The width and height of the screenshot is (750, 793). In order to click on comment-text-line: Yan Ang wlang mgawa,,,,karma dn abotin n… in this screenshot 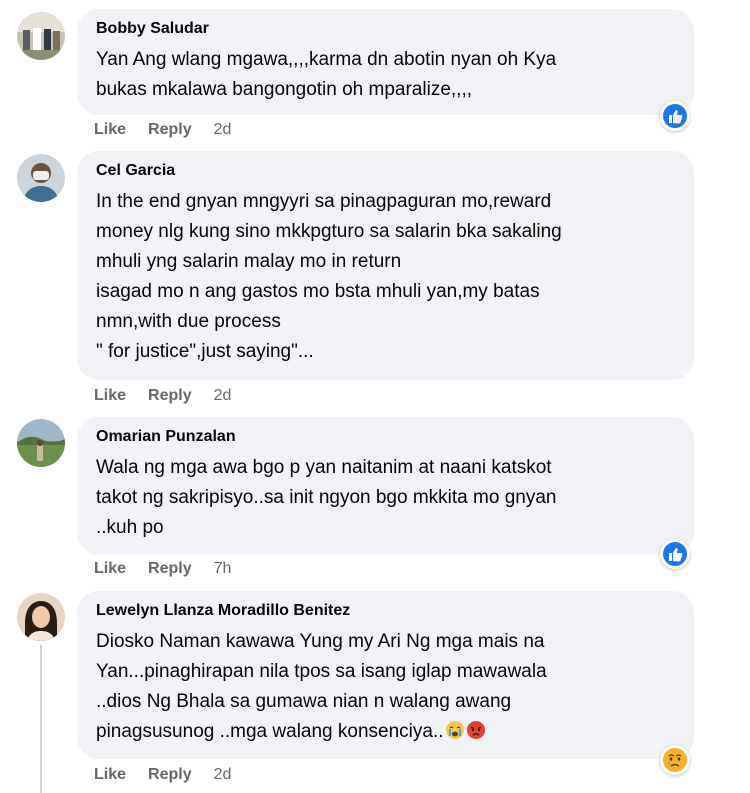, I will do `click(326, 59)`.